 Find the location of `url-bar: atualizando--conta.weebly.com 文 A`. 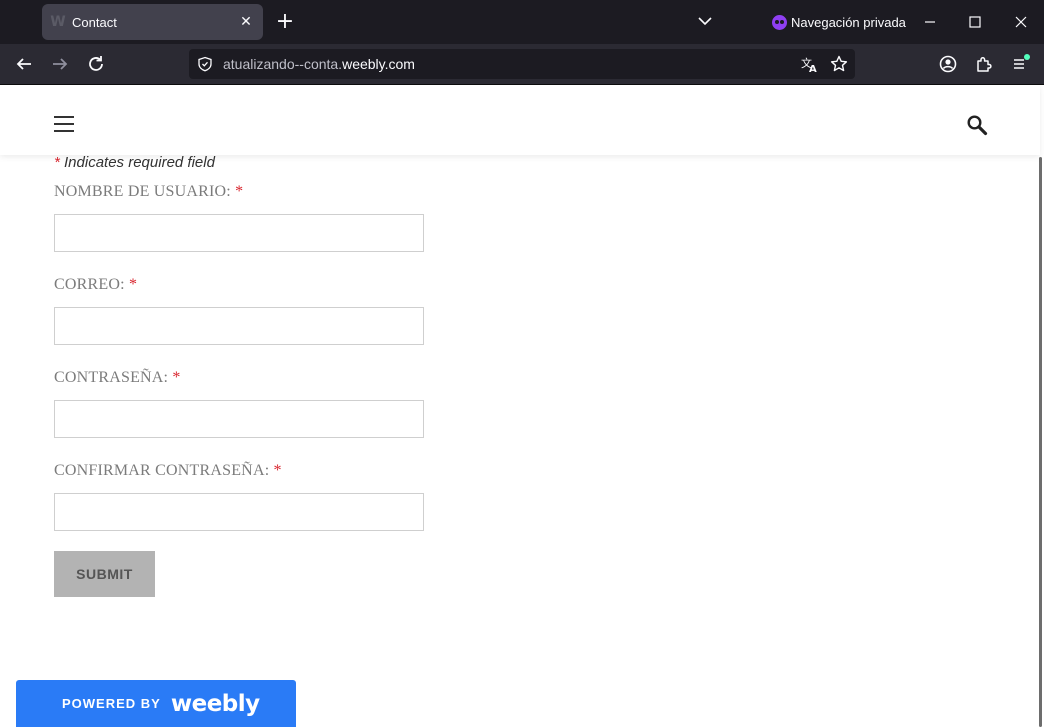

url-bar: atualizando--conta.weebly.com 文 A is located at coordinates (522, 64).